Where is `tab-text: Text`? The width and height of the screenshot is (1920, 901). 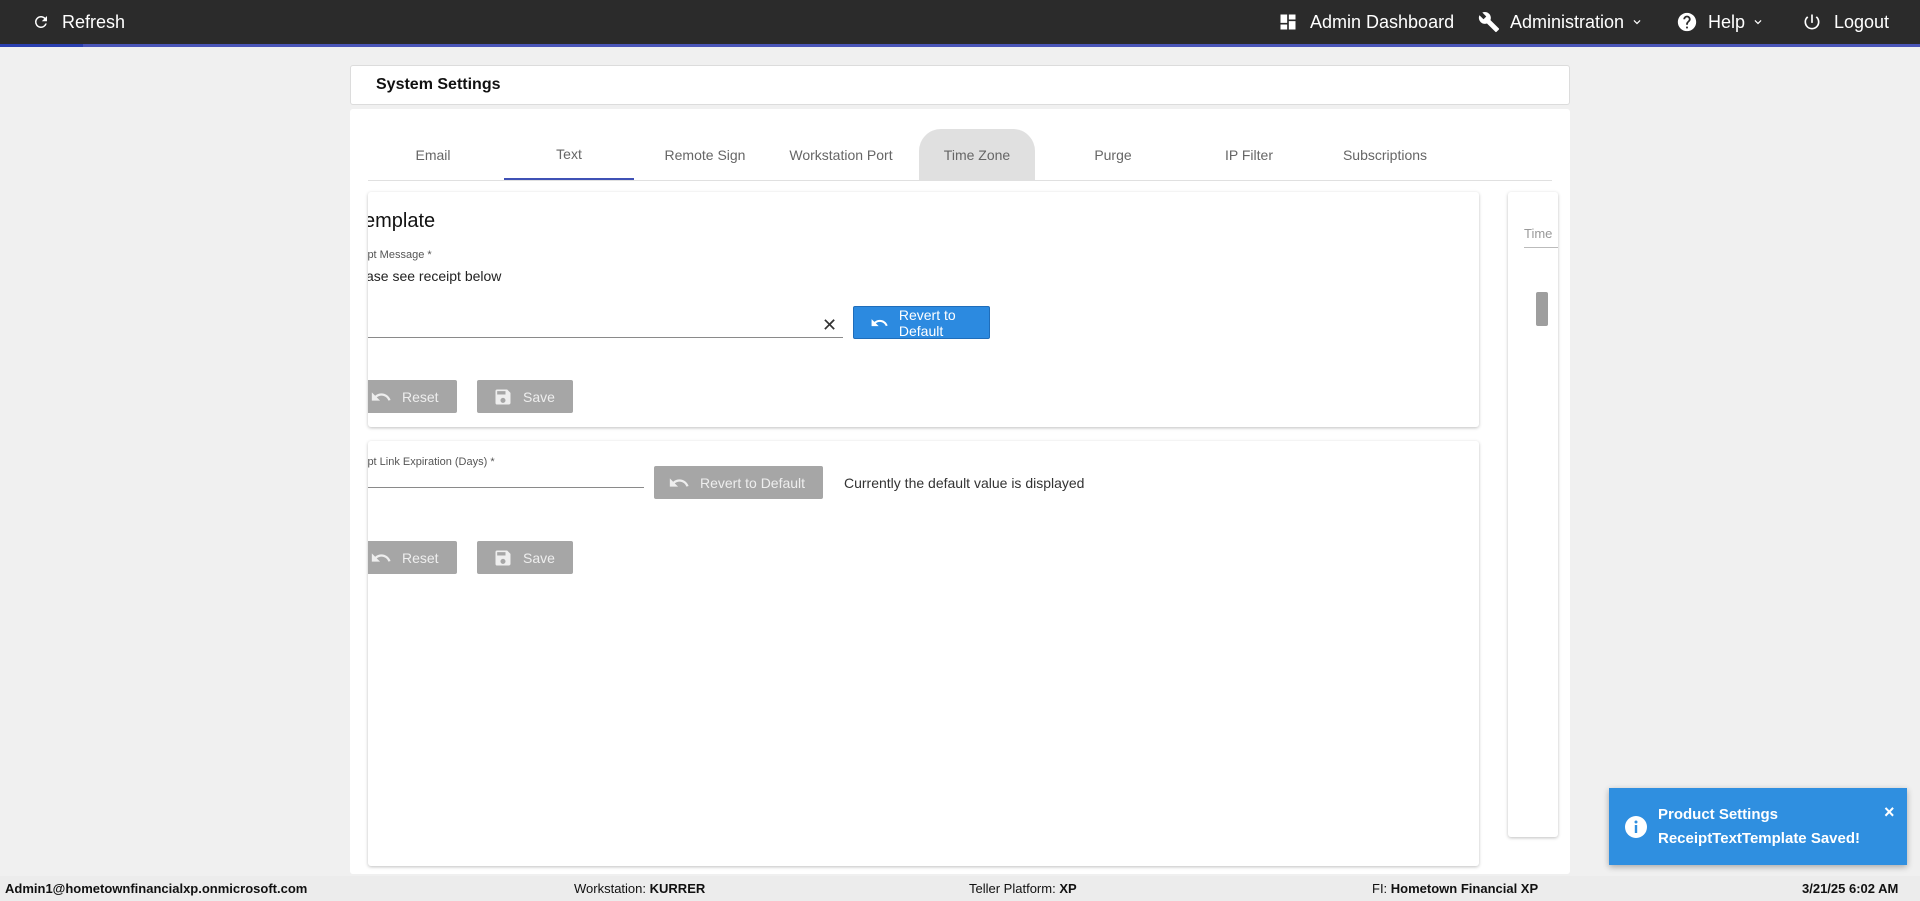
tab-text: Text is located at coordinates (569, 154).